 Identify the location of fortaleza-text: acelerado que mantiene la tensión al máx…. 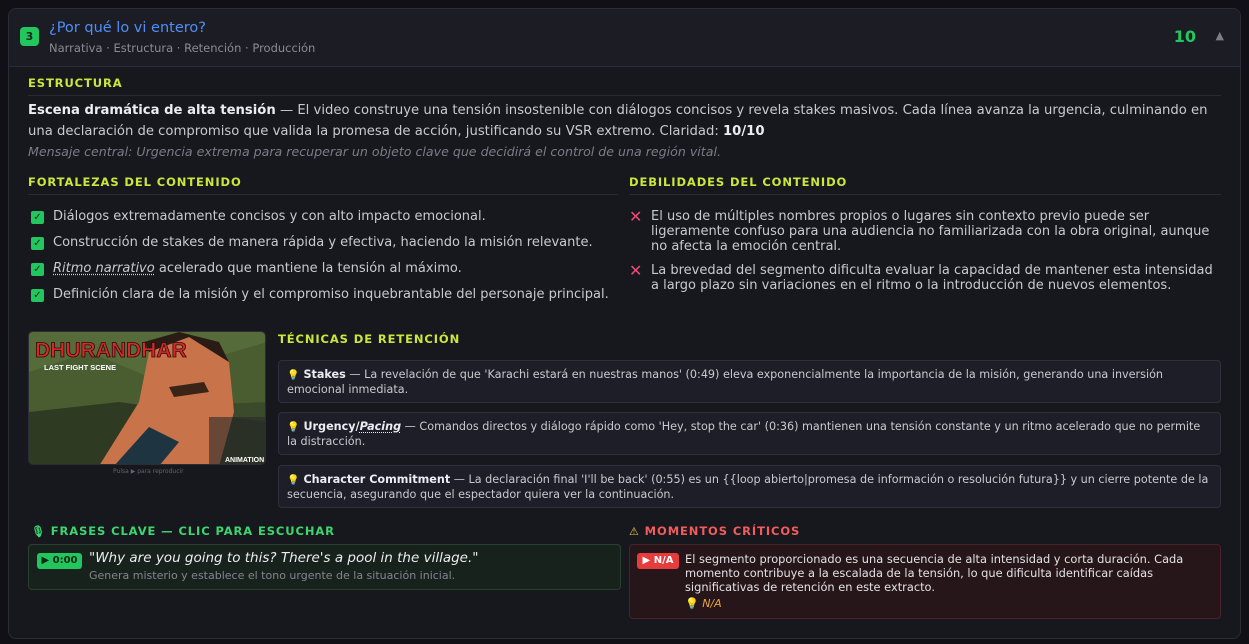
(308, 268).